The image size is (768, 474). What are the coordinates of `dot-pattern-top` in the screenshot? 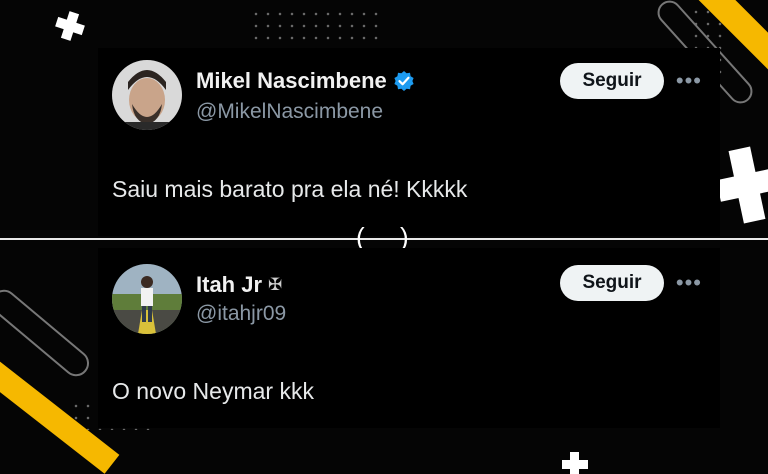 It's located at (315, 26).